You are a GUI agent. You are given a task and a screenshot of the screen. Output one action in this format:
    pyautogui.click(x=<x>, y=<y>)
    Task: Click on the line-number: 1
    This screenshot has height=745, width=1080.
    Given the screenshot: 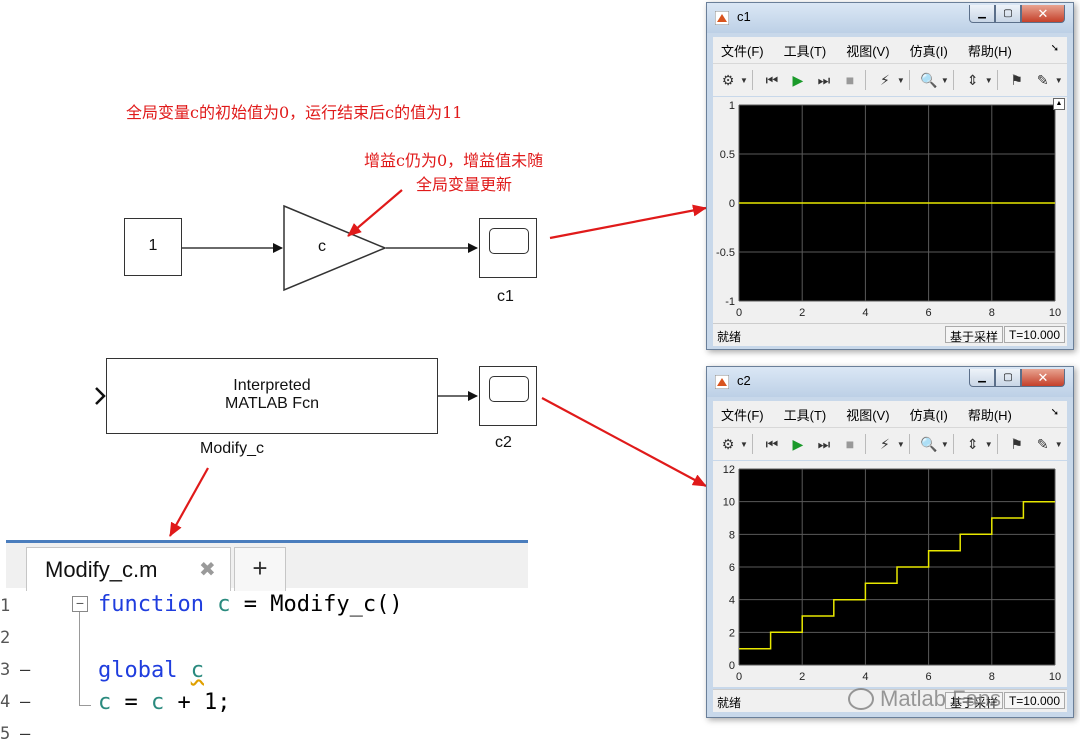 What is the action you would take?
    pyautogui.click(x=5, y=606)
    